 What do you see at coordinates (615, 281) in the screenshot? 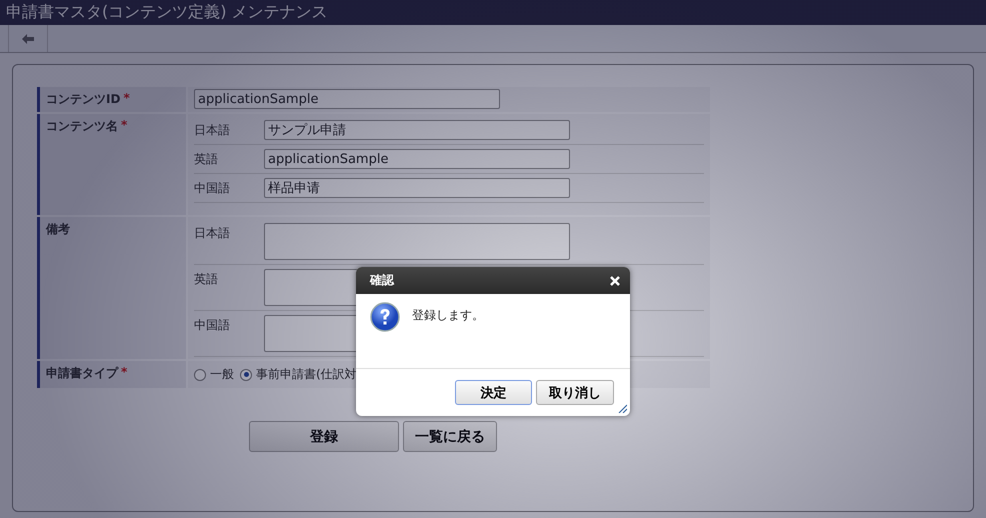
I see `close-icon` at bounding box center [615, 281].